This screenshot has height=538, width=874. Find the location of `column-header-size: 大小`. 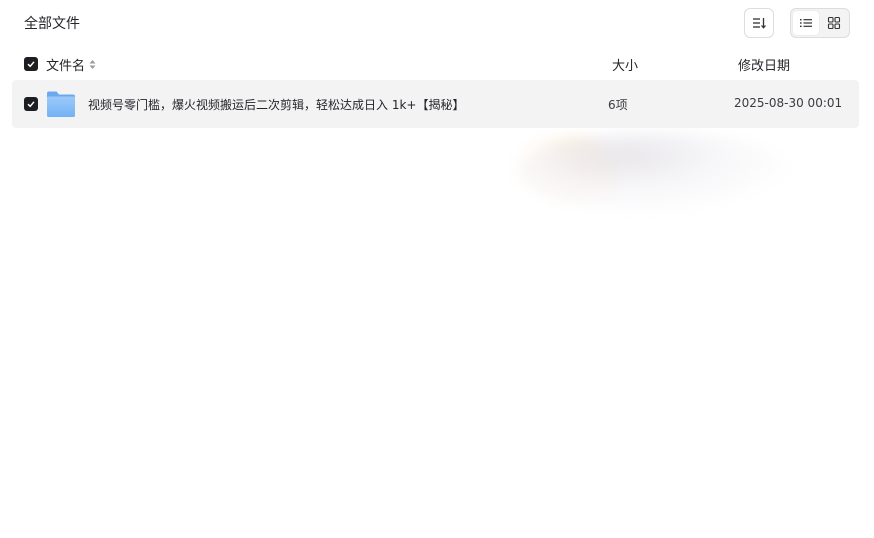

column-header-size: 大小 is located at coordinates (625, 66).